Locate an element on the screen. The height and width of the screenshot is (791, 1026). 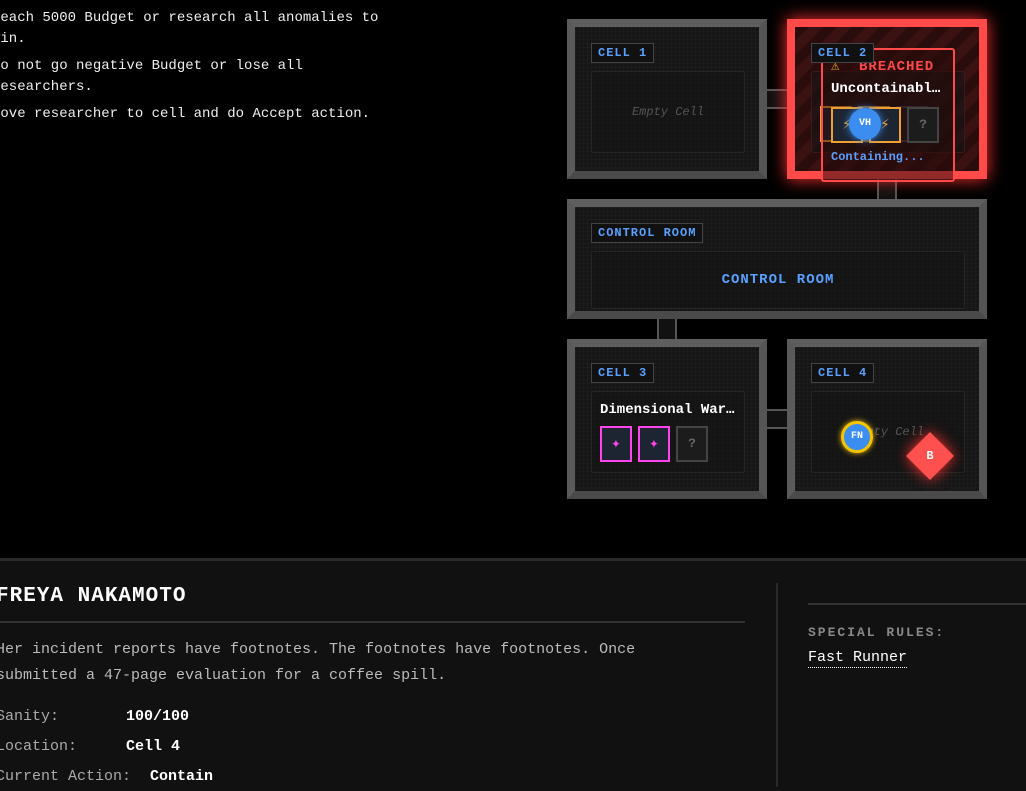
special-rule-fast-runner: Fast Runner is located at coordinates (858, 658).